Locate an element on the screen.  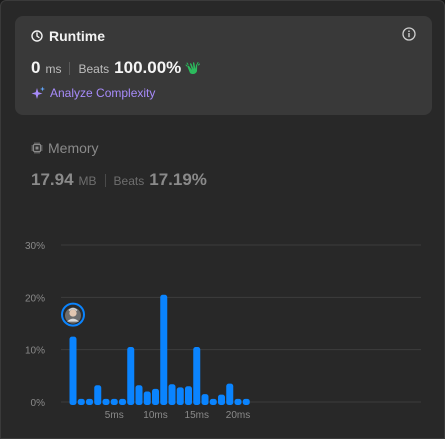
info-icon is located at coordinates (409, 34).